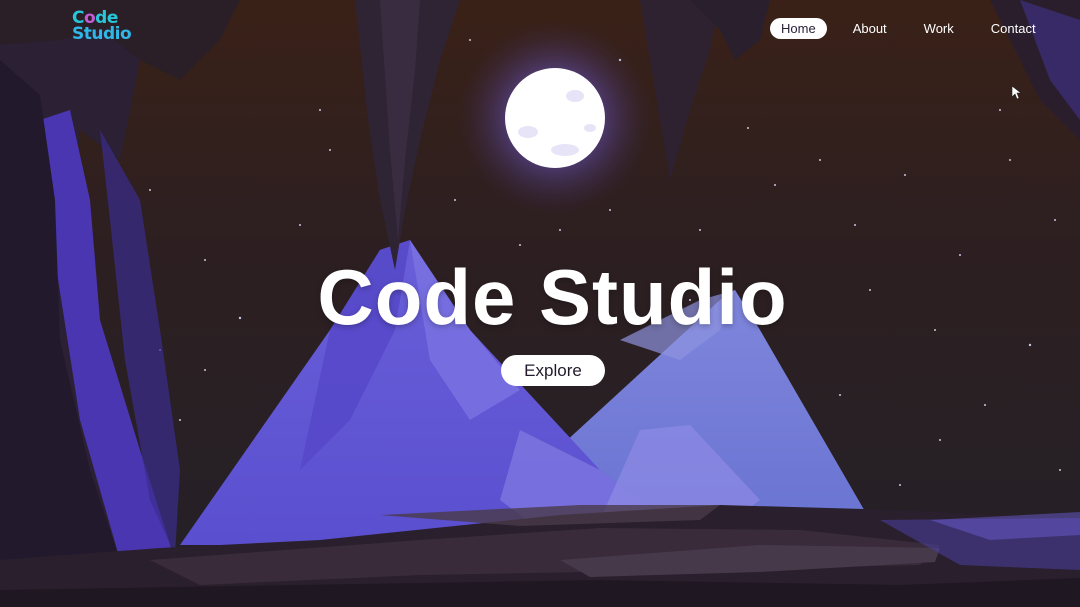 This screenshot has height=607, width=1080. I want to click on logo: Code Studio, so click(103, 27).